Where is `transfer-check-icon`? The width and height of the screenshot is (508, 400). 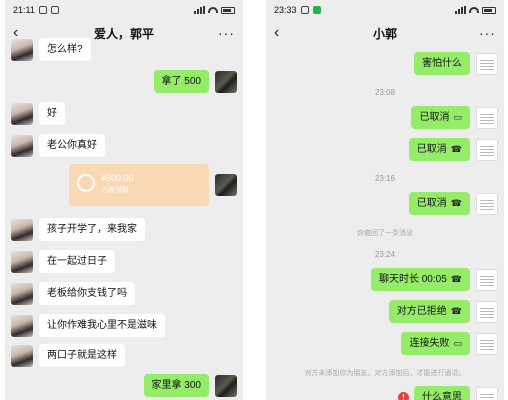 transfer-check-icon is located at coordinates (86, 183).